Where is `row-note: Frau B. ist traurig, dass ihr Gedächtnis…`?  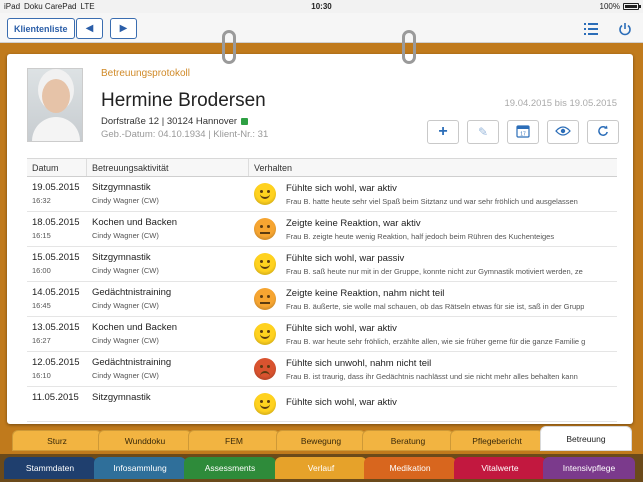 row-note: Frau B. ist traurig, dass ihr Gedächtnis… is located at coordinates (432, 376).